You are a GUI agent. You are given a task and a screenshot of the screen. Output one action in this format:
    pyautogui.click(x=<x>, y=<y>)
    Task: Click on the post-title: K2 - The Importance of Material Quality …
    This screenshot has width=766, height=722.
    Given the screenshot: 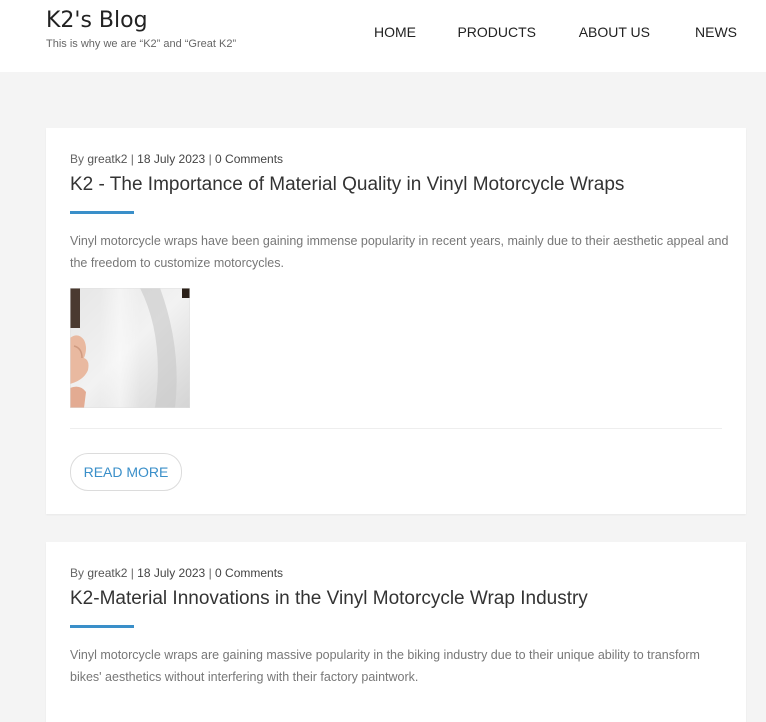 What is the action you would take?
    pyautogui.click(x=347, y=185)
    